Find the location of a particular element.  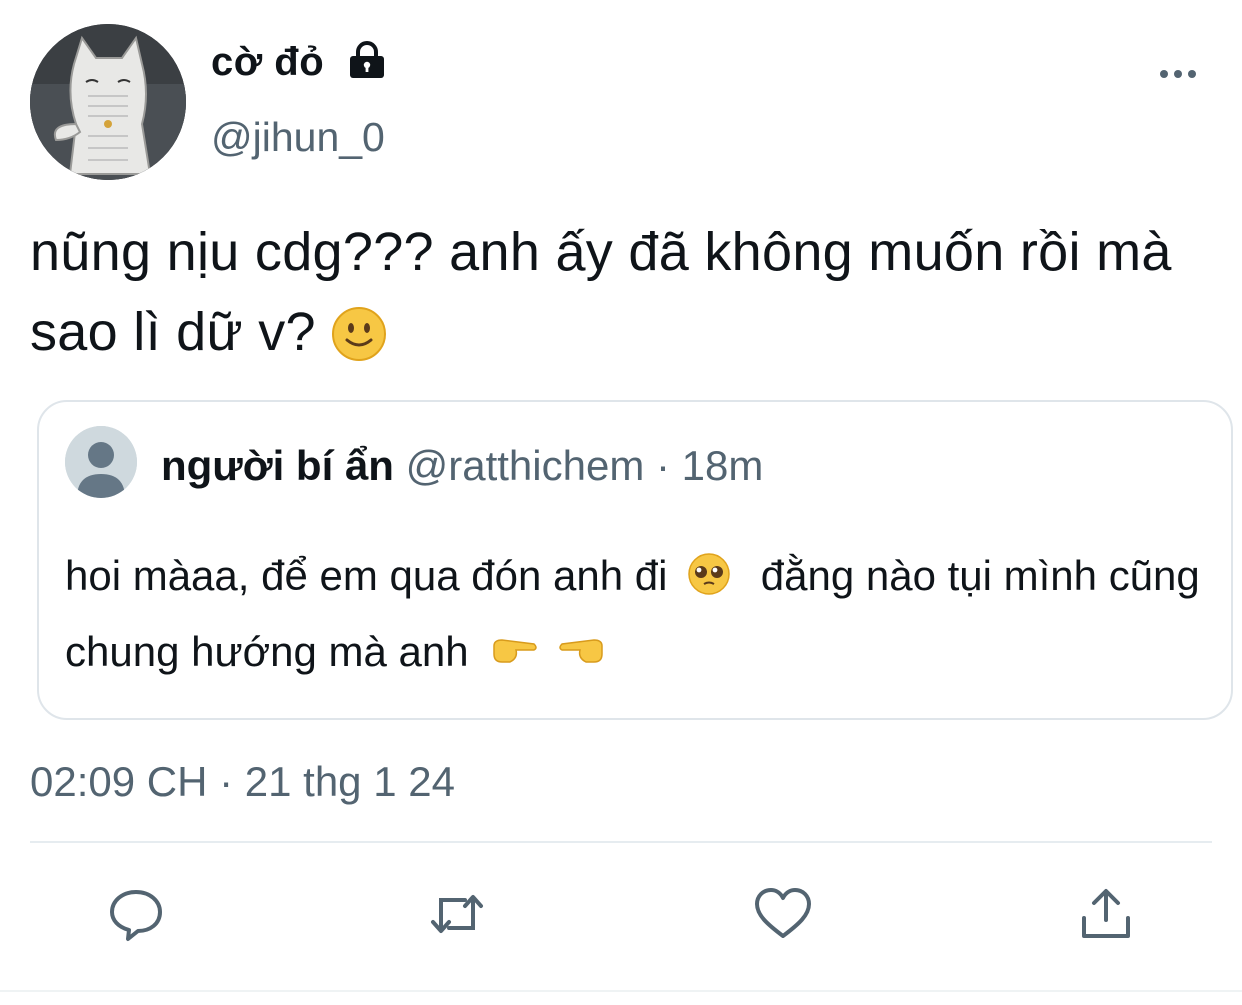

default-avatar-icon is located at coordinates (101, 462).